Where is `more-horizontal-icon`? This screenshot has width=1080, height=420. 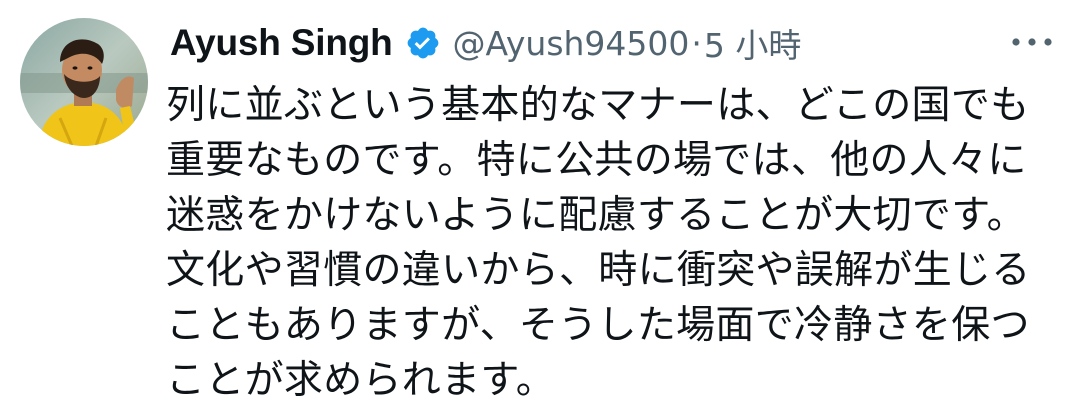 more-horizontal-icon is located at coordinates (1032, 42).